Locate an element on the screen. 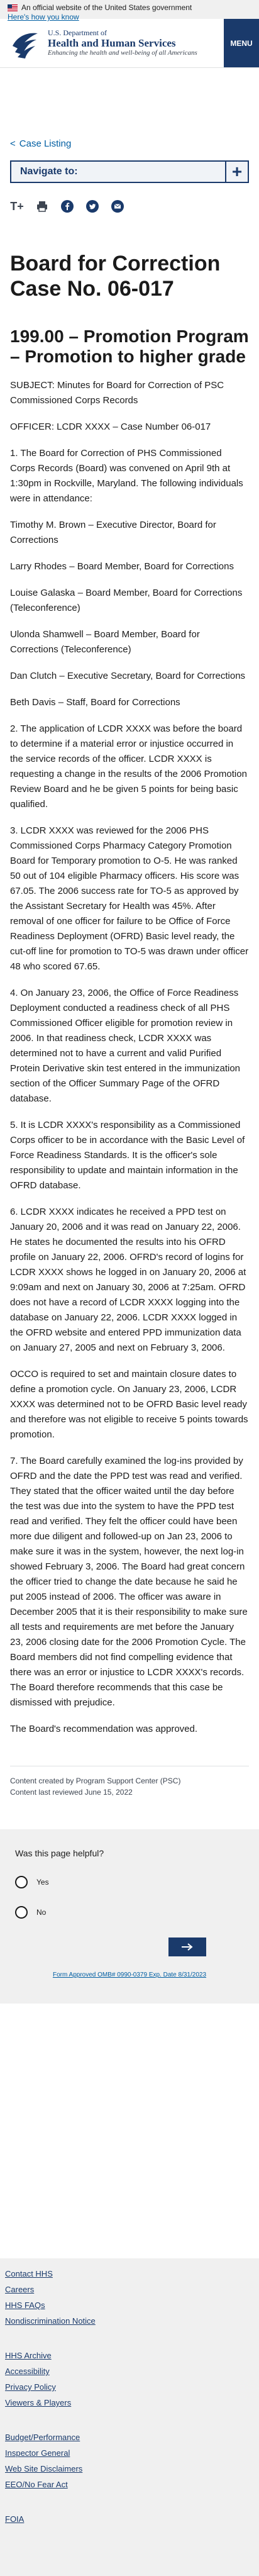 This screenshot has height=2576, width=259. feedback-yes-option: Yes is located at coordinates (129, 1882).